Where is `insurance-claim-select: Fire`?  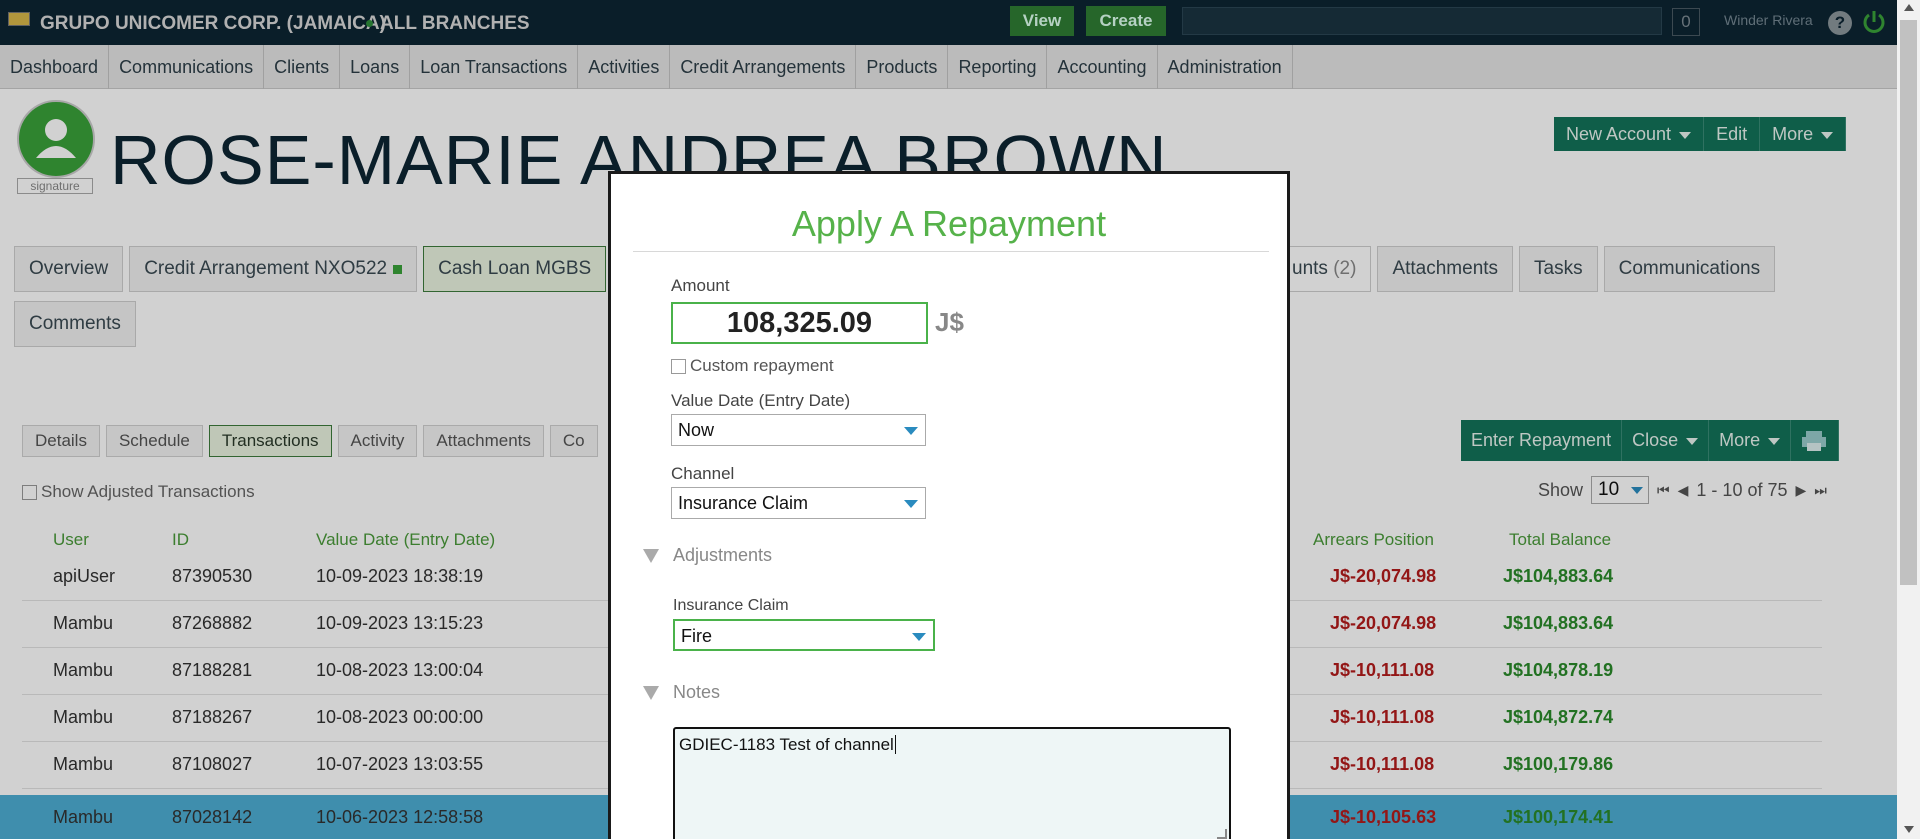 insurance-claim-select: Fire is located at coordinates (804, 635).